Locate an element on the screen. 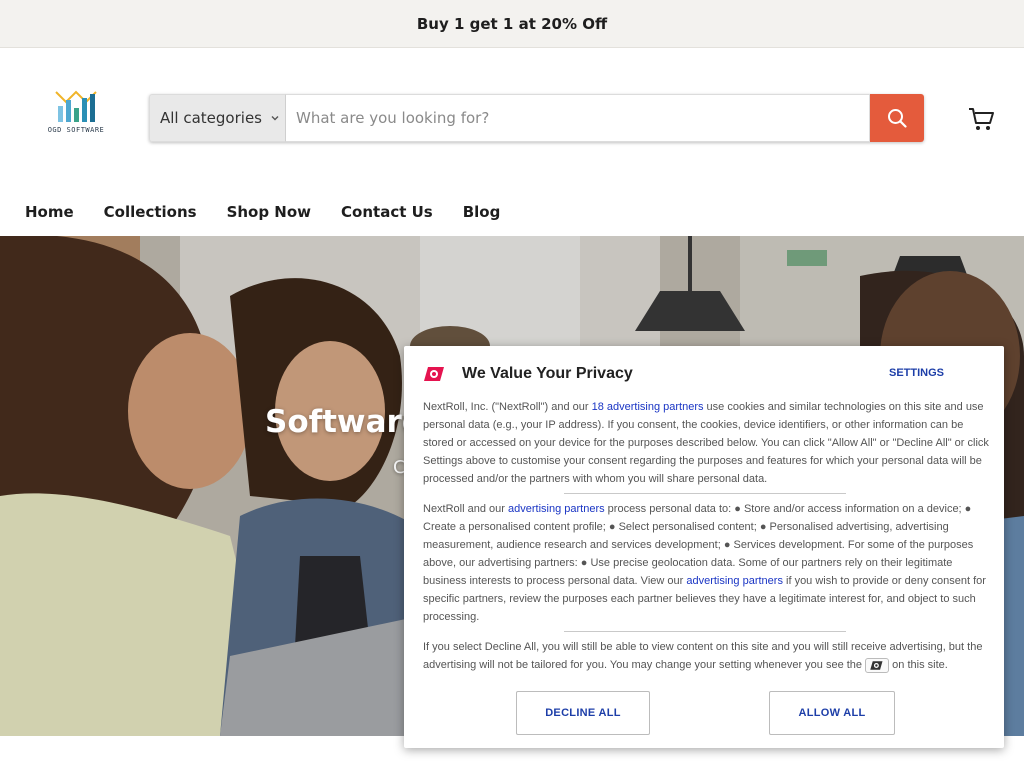  nav-item-collections: Collections is located at coordinates (150, 212).